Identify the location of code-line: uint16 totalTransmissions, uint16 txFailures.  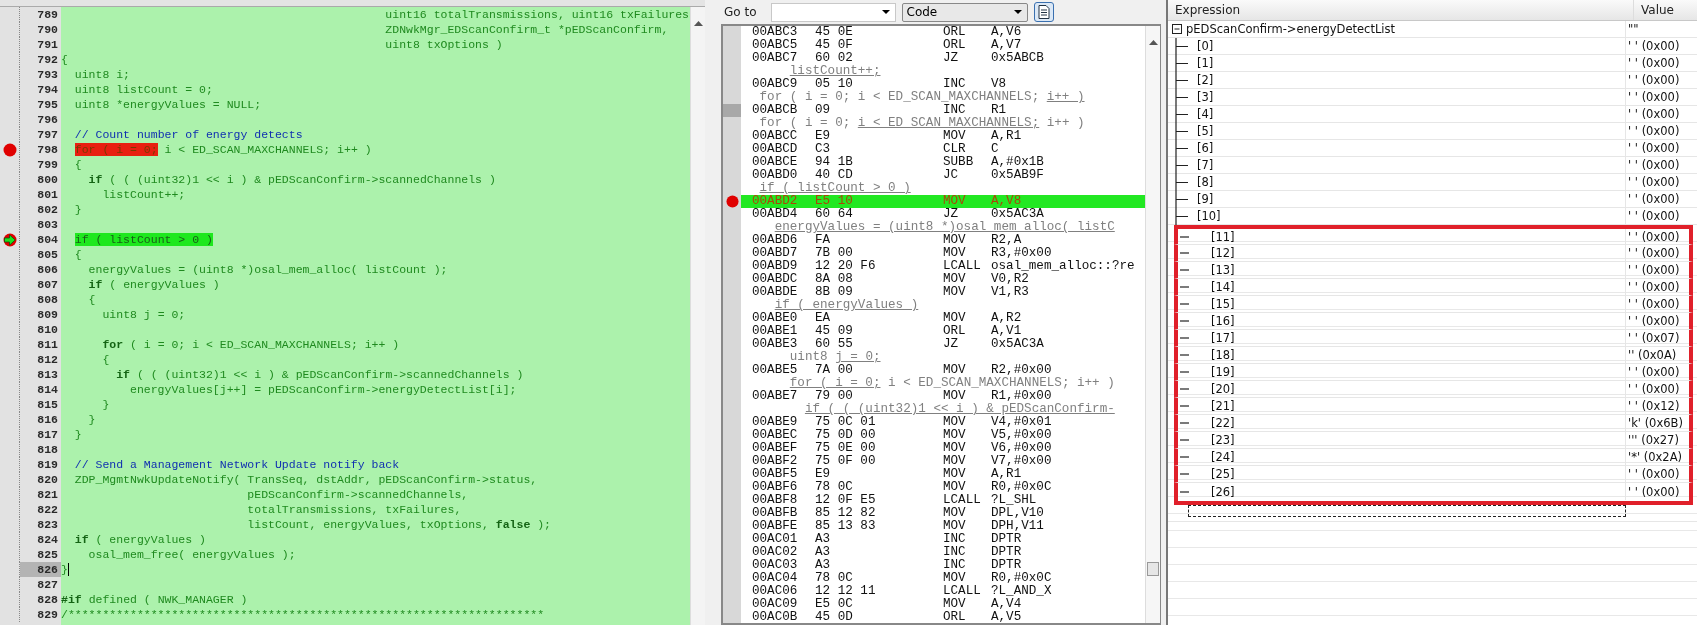
(536, 14).